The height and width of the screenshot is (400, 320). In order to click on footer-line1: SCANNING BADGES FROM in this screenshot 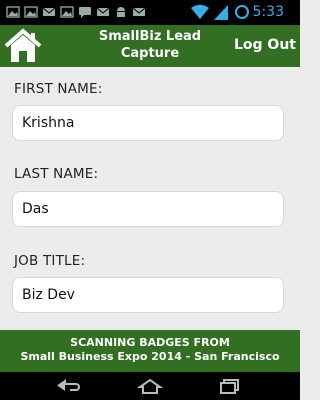, I will do `click(150, 342)`.